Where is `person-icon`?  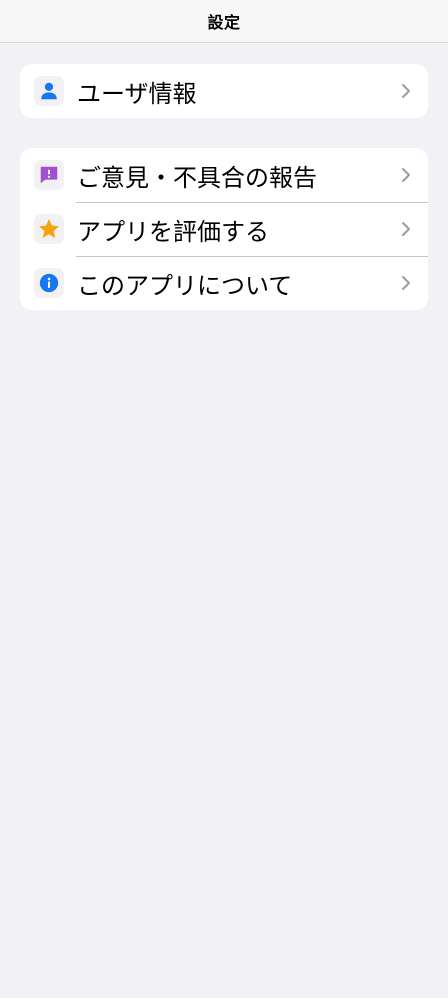 person-icon is located at coordinates (49, 91).